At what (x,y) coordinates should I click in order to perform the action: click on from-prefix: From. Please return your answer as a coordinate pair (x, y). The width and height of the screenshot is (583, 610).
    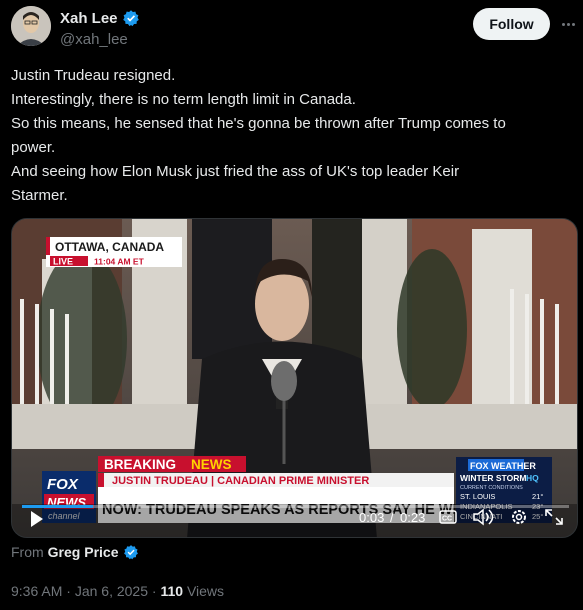
    Looking at the image, I should click on (27, 552).